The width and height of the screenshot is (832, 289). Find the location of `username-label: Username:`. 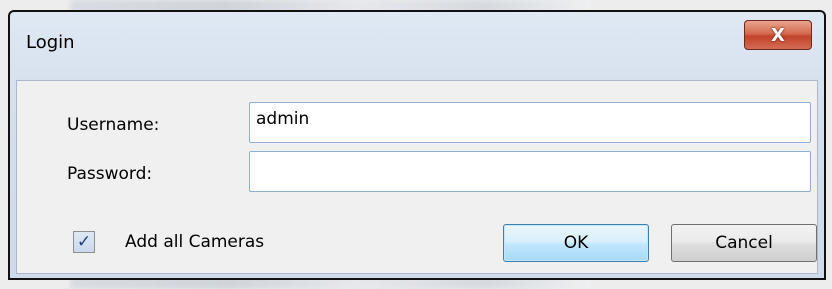

username-label: Username: is located at coordinates (113, 125).